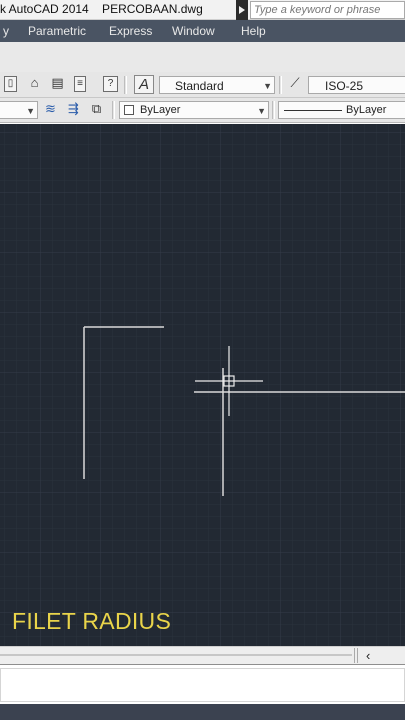  Describe the element at coordinates (202, 712) in the screenshot. I see `status-bar` at that location.